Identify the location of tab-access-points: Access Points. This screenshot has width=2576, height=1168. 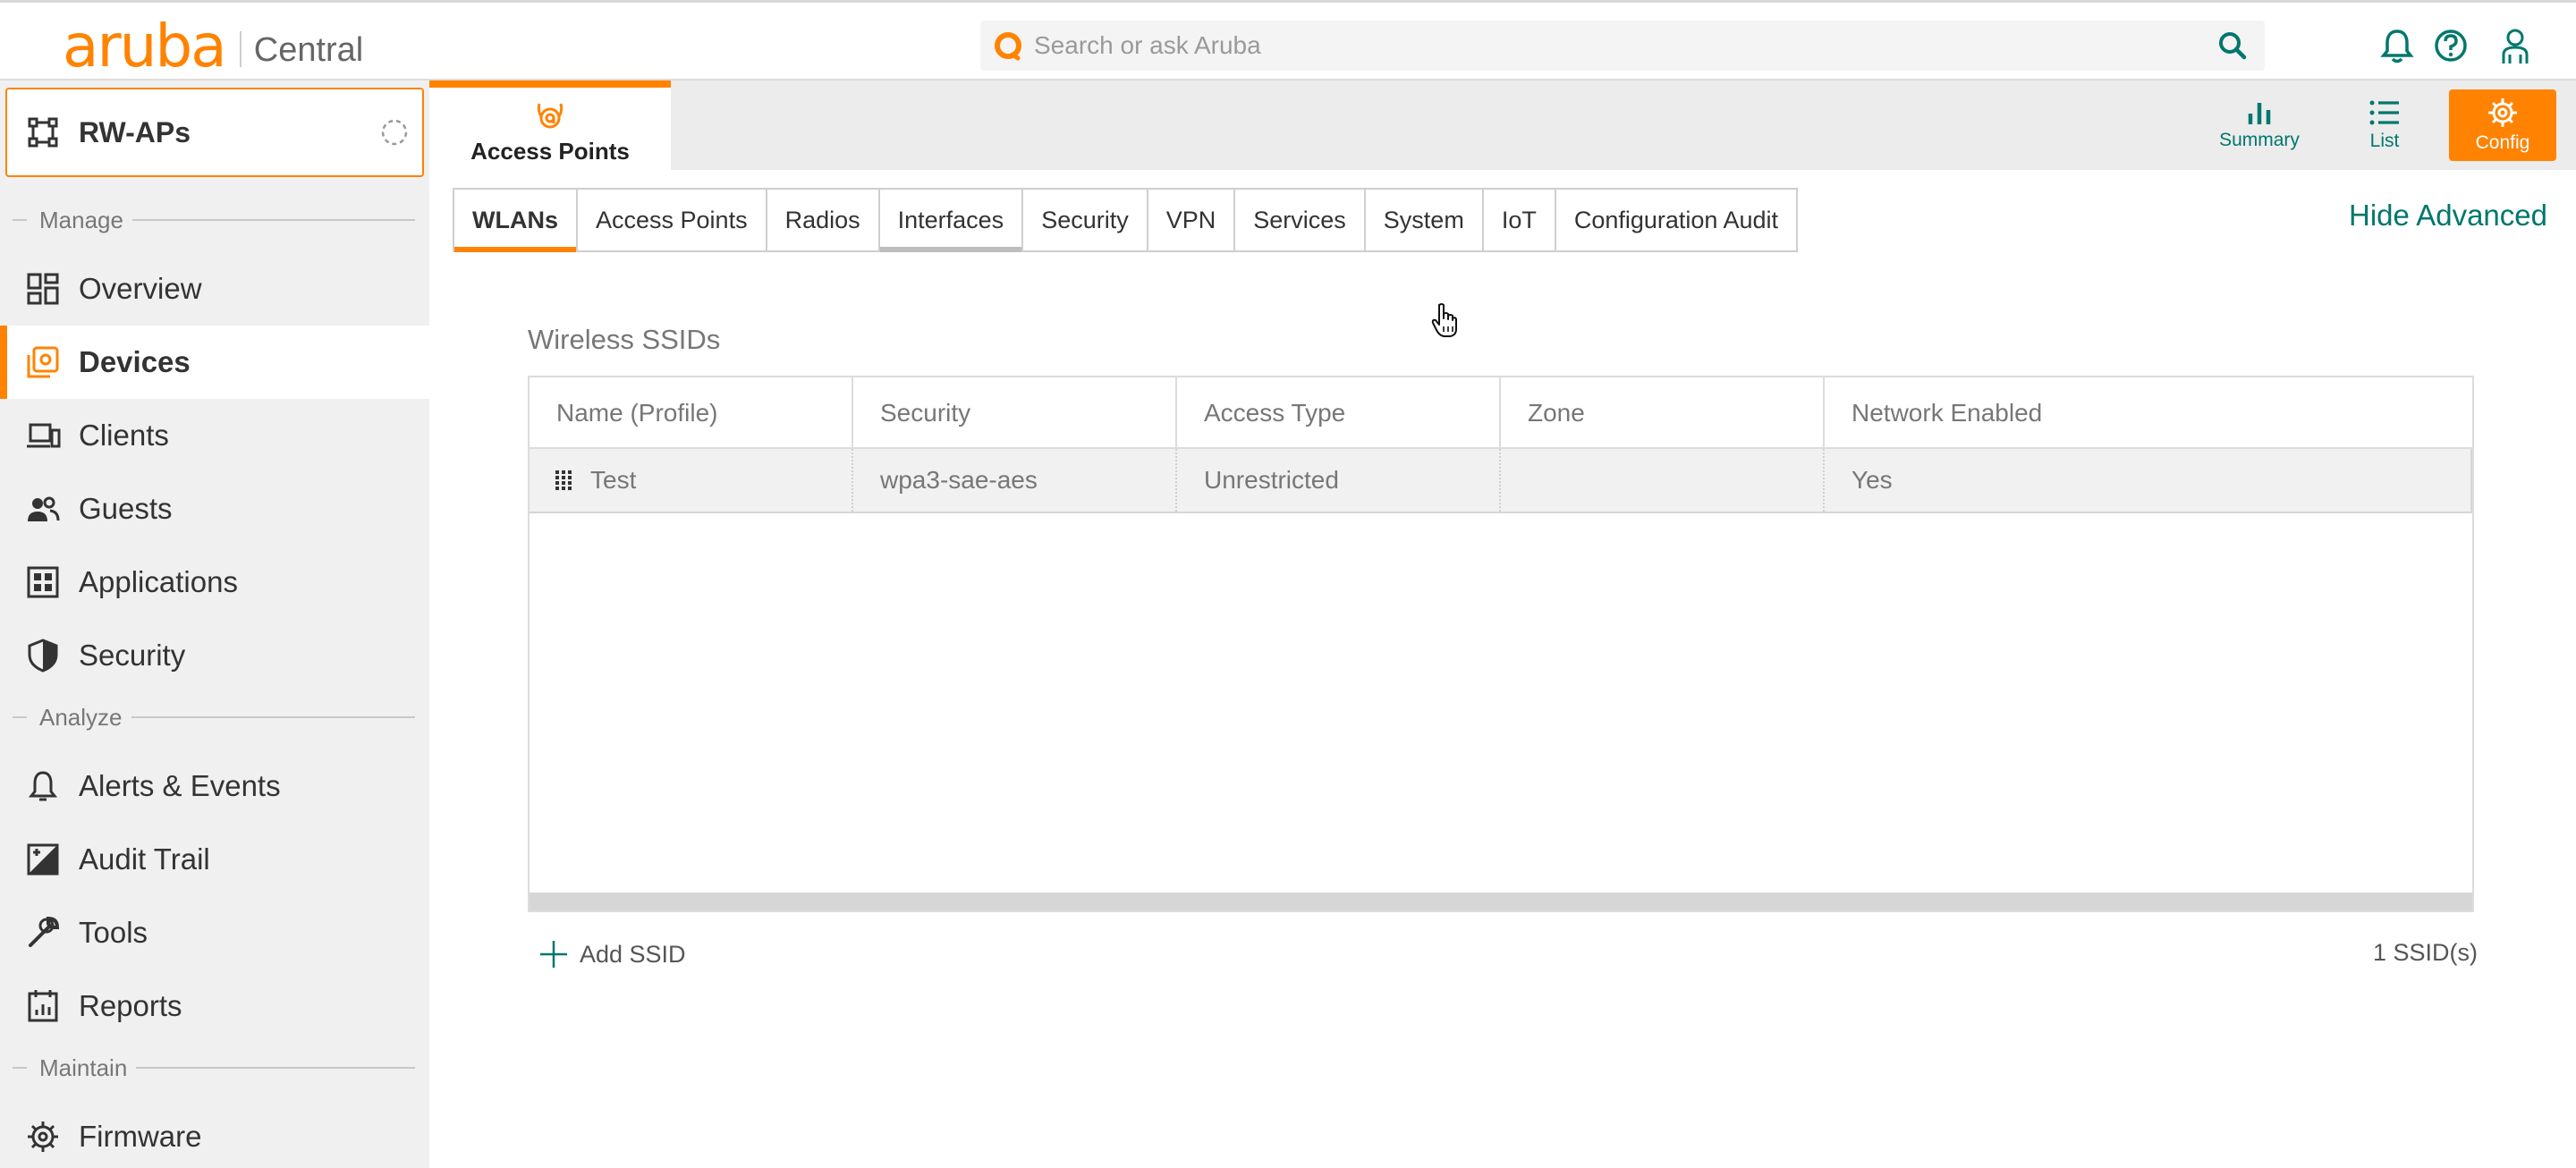
(550, 125).